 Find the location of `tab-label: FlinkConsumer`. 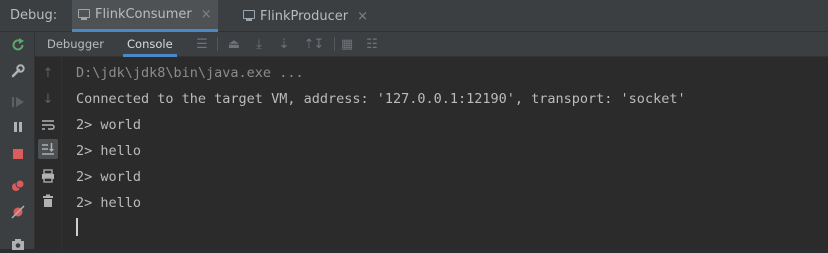

tab-label: FlinkConsumer is located at coordinates (143, 14).